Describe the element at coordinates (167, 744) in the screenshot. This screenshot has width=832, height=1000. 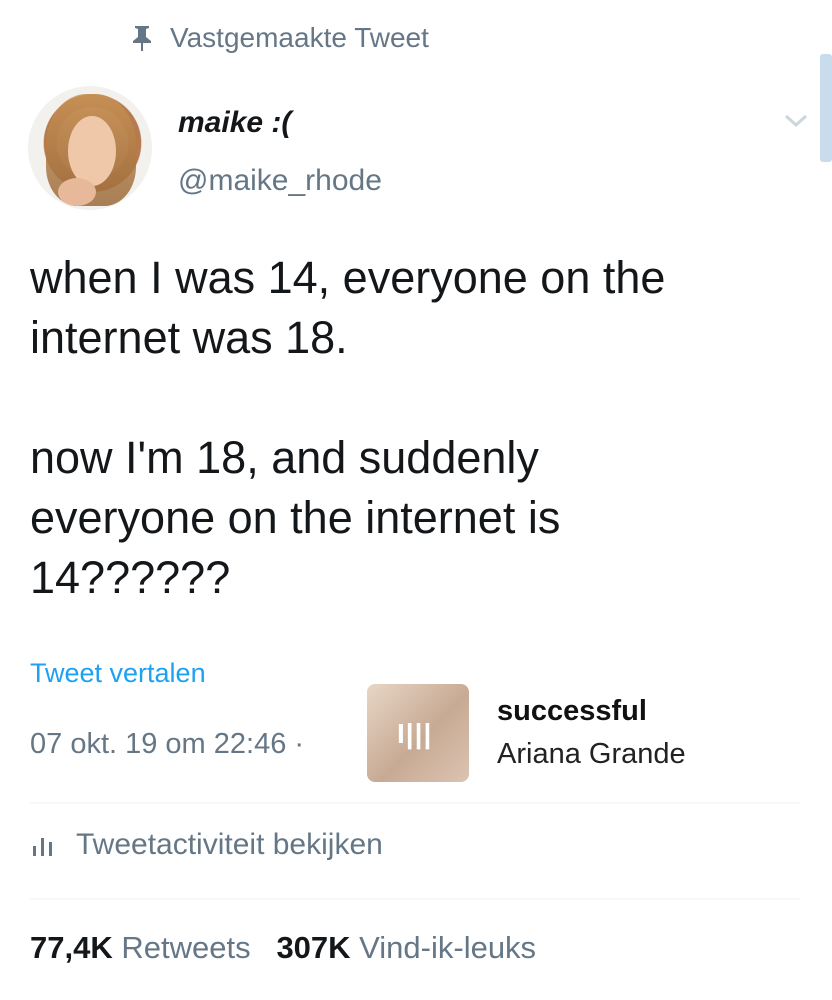
I see `tweet-timestamp: 07 okt. 19 om 22:46 ·` at that location.